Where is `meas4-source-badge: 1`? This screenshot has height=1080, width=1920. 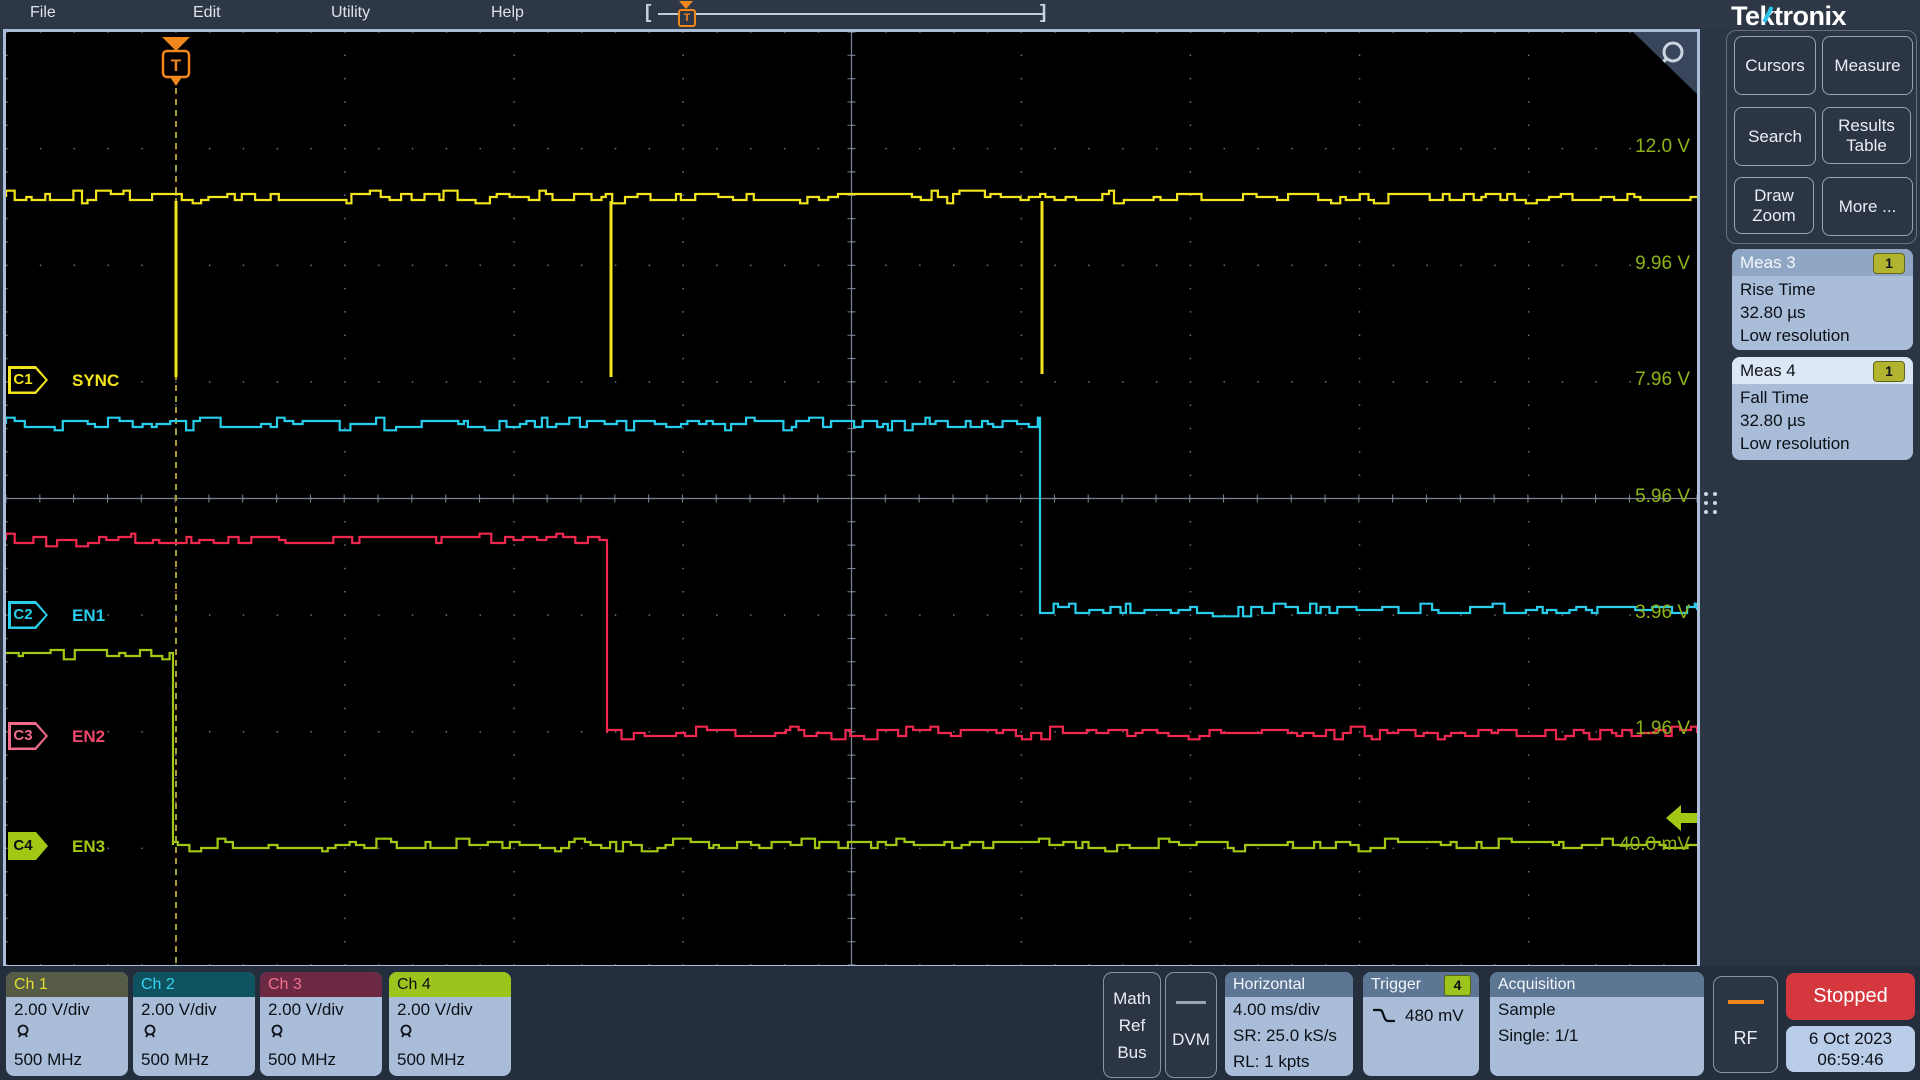
meas4-source-badge: 1 is located at coordinates (1889, 371).